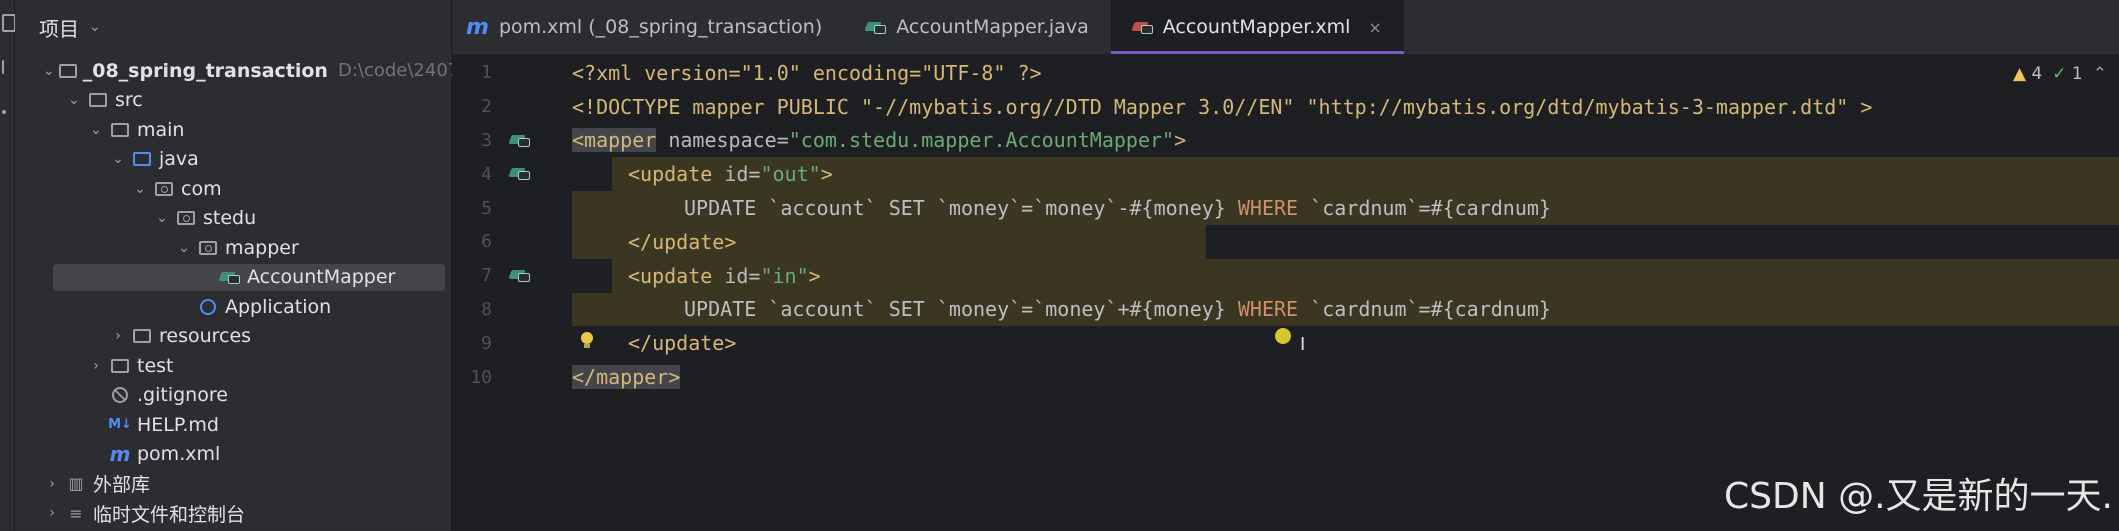 The height and width of the screenshot is (531, 2119). Describe the element at coordinates (4, 112) in the screenshot. I see `more-tools-icon` at that location.